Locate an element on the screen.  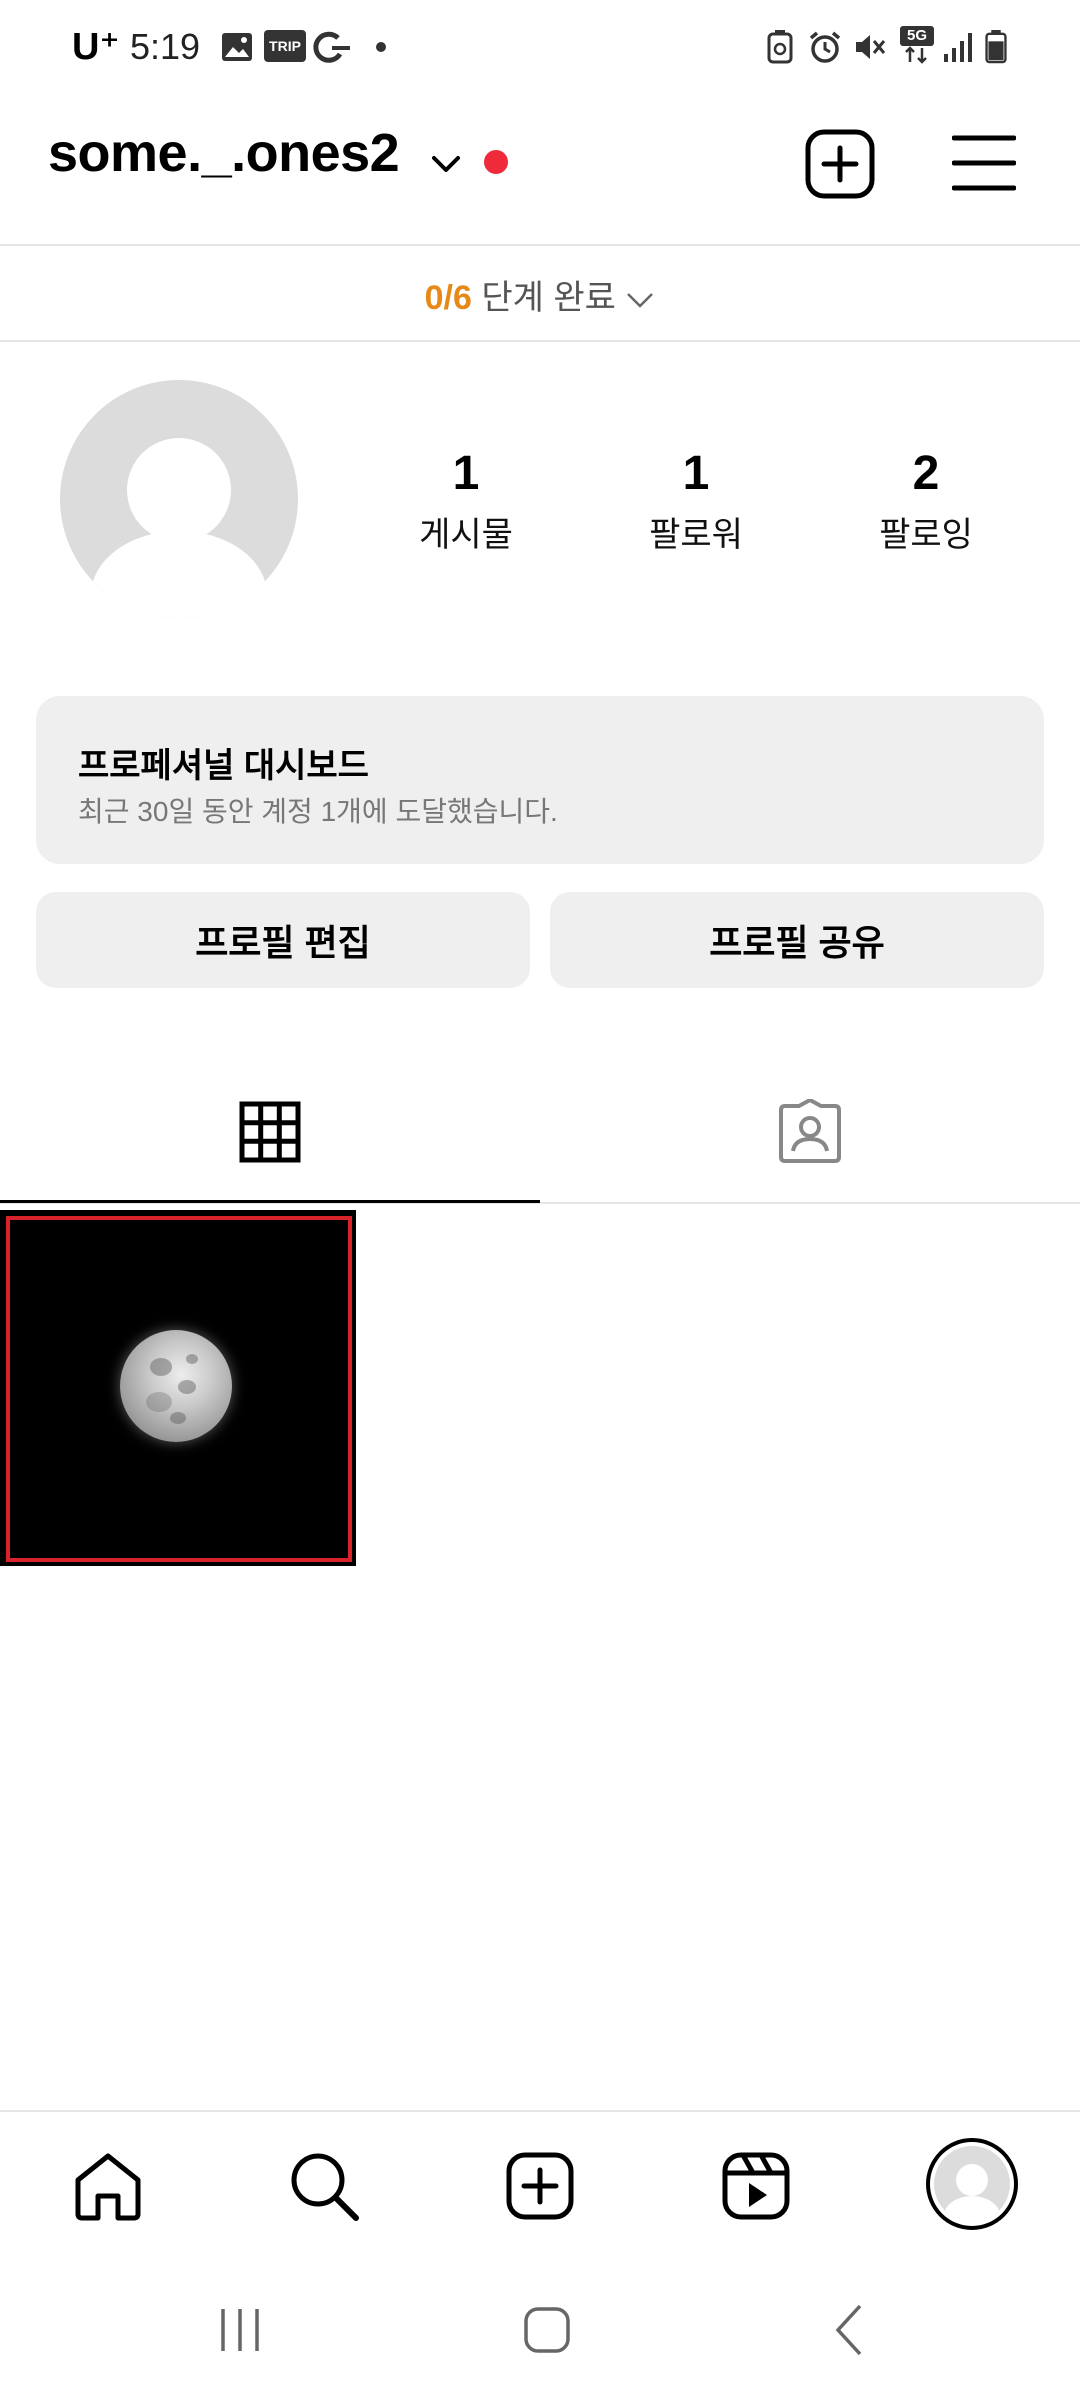
post-thumbnail-moon is located at coordinates (178, 1388).